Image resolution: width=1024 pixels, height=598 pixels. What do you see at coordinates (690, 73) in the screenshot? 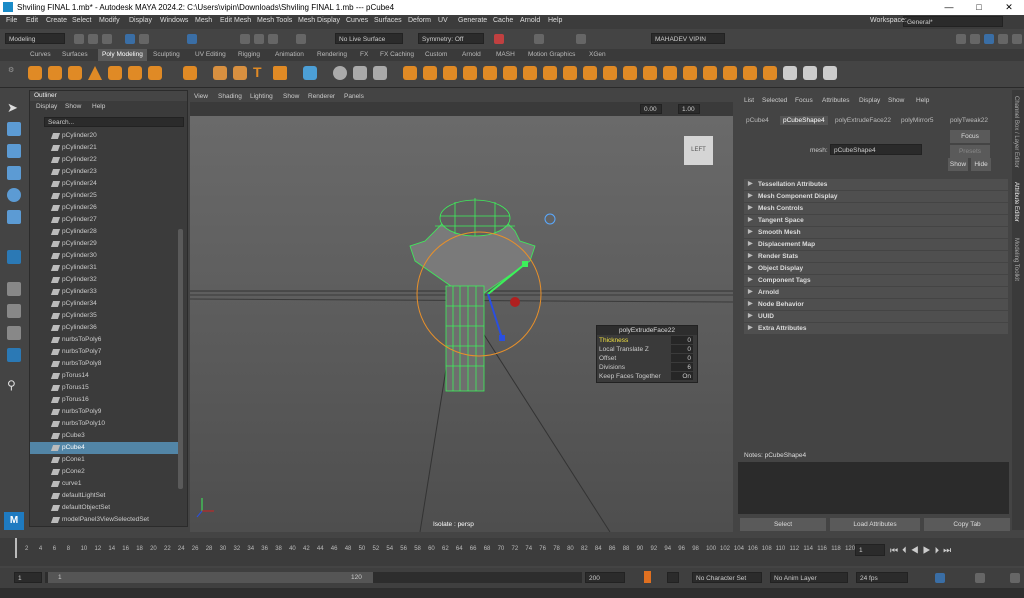
I see `planar-uv-icon` at bounding box center [690, 73].